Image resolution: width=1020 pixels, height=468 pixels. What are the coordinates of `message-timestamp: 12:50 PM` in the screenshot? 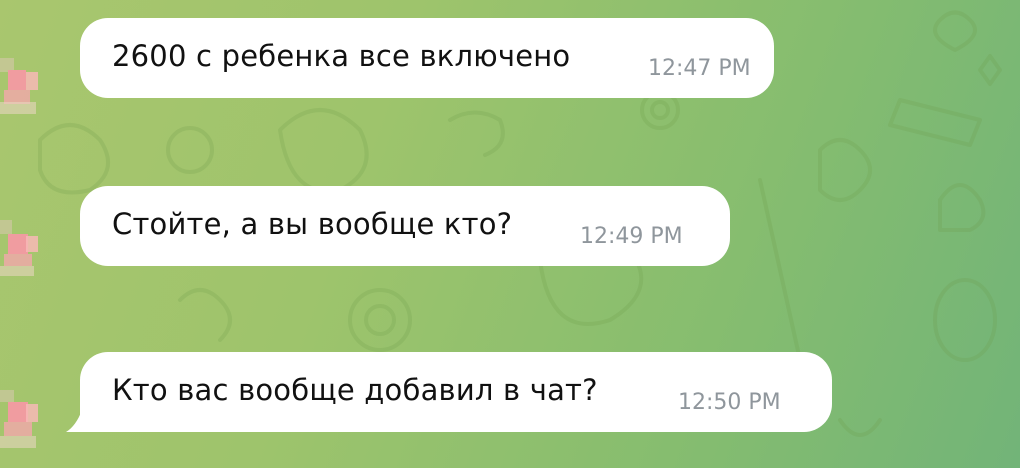 It's located at (729, 402).